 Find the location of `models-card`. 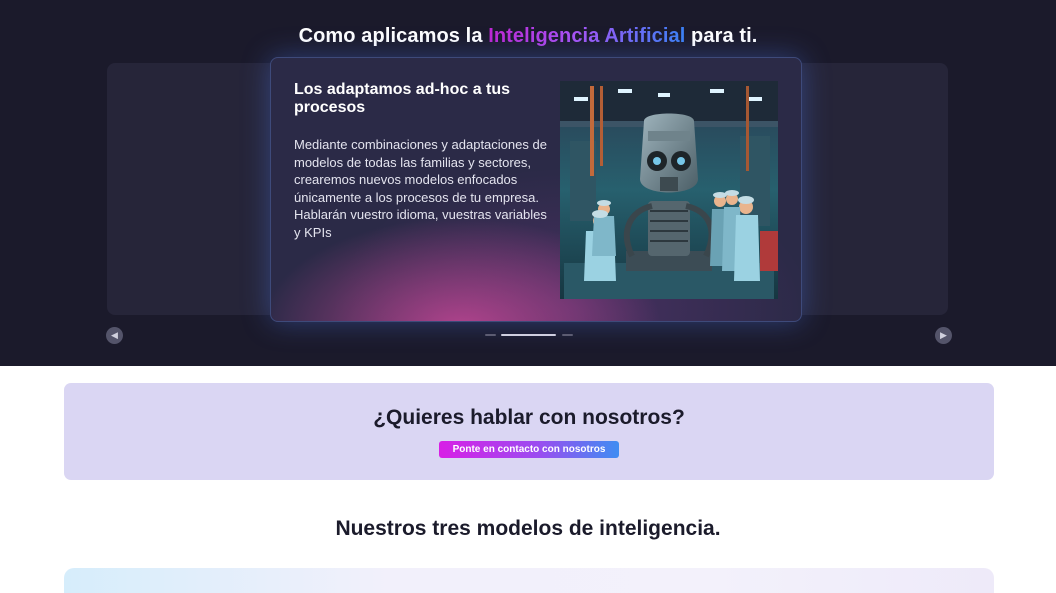

models-card is located at coordinates (529, 580).